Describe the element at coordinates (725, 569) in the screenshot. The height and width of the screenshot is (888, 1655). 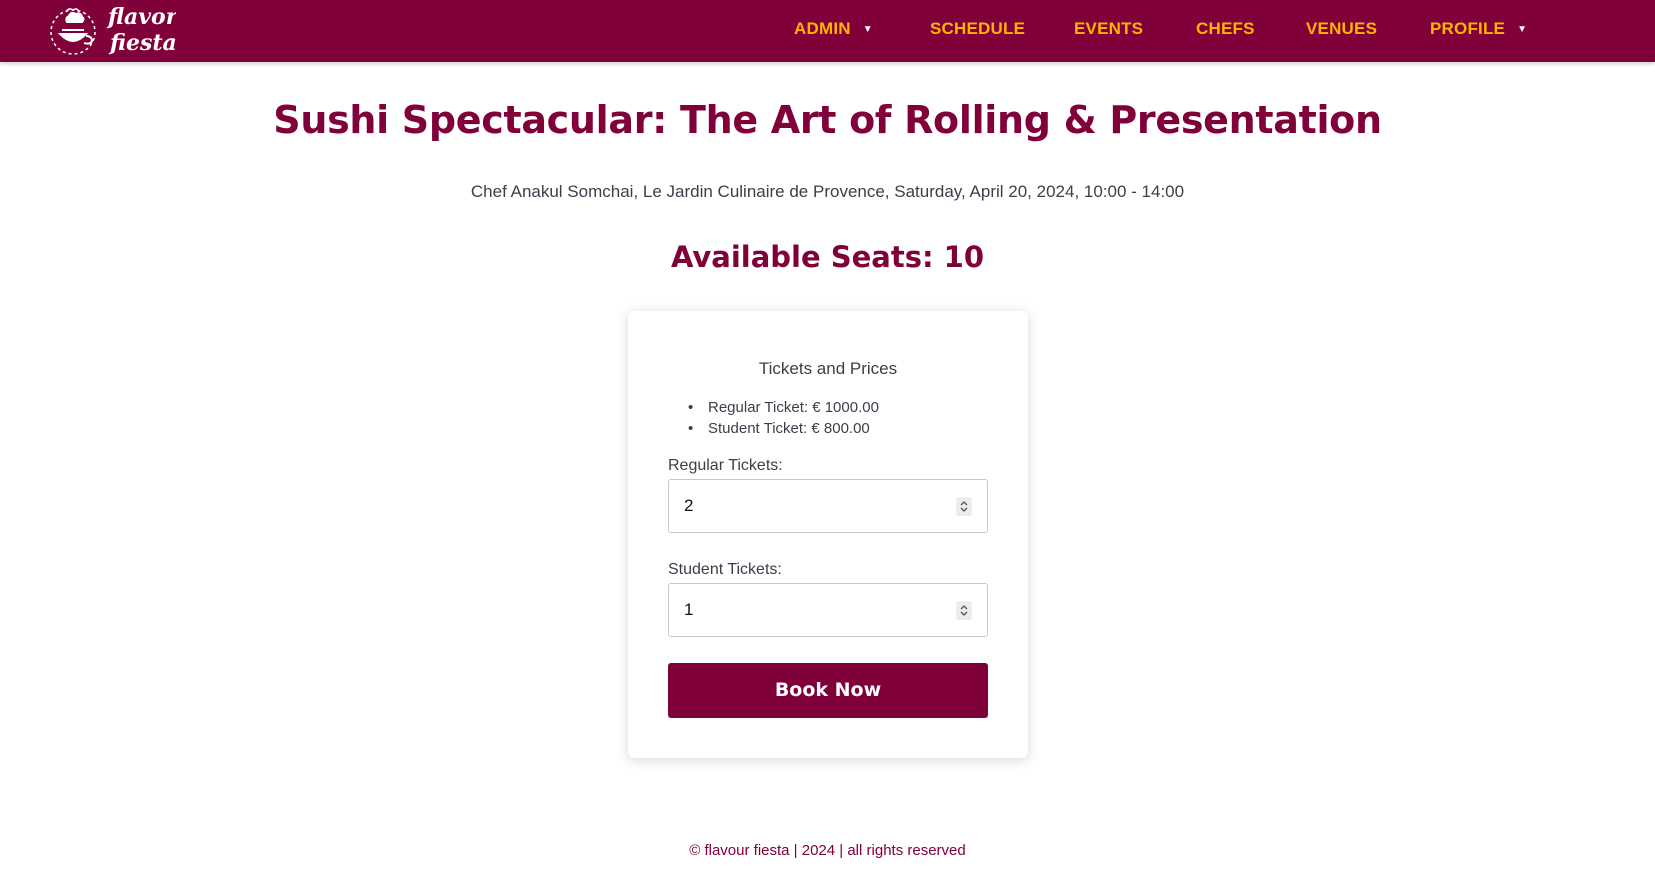
I see `student-tickets-label: Student Tickets:` at that location.